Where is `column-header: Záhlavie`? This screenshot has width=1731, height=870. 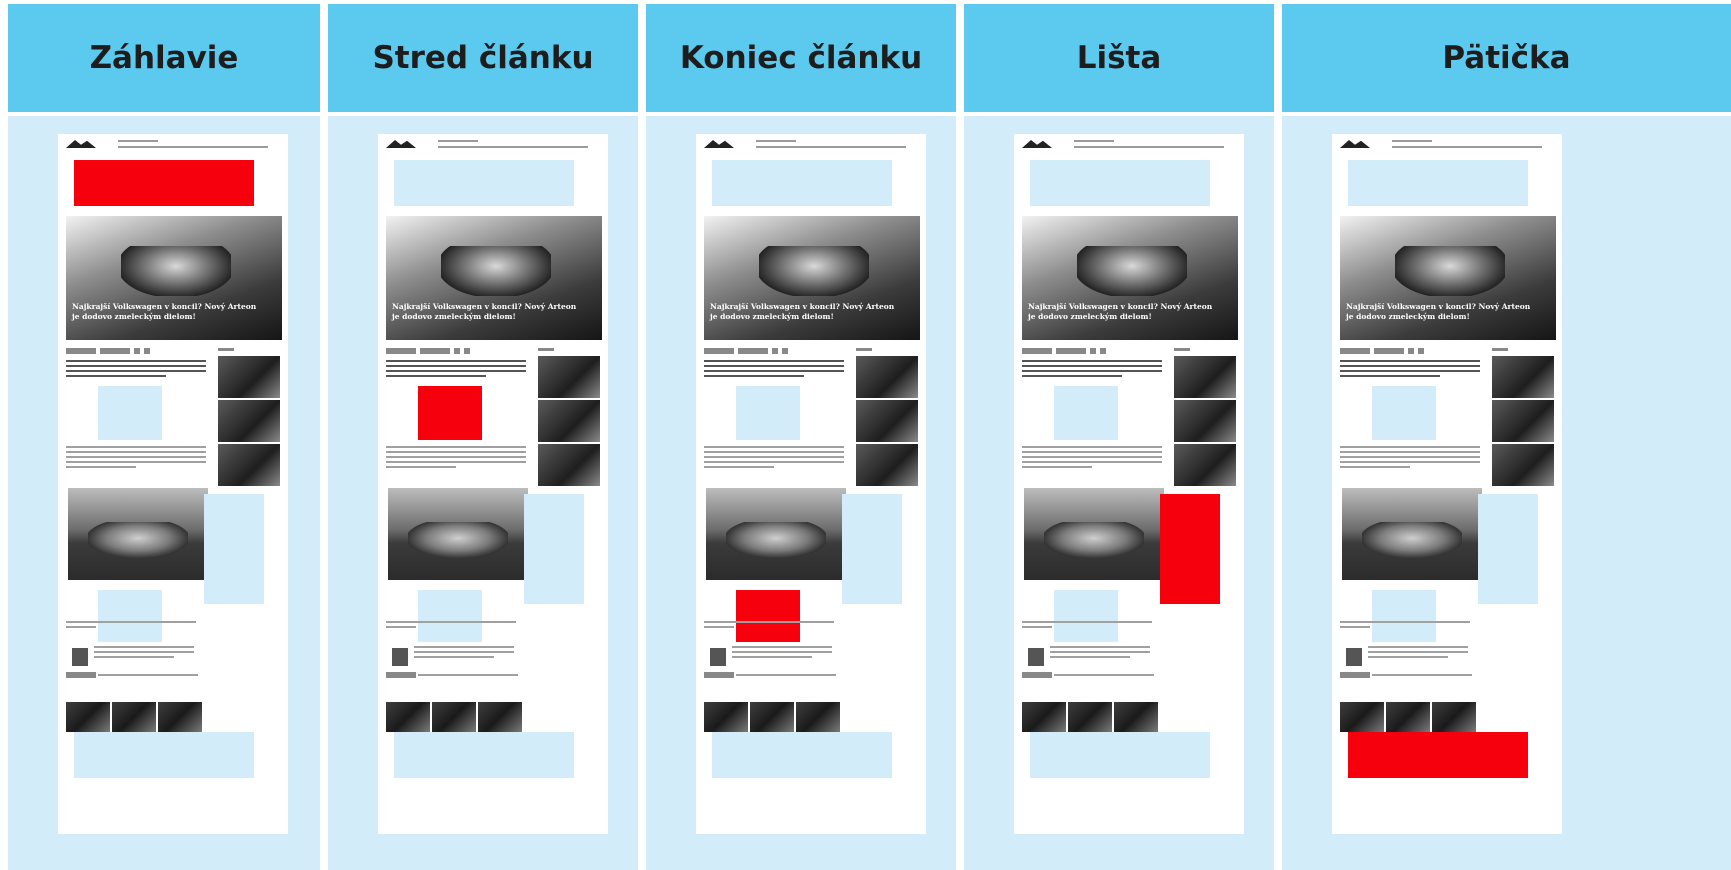 column-header: Záhlavie is located at coordinates (164, 58).